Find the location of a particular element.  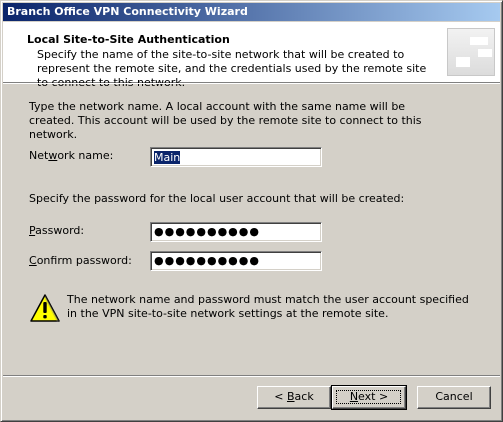

back-button: < Back is located at coordinates (294, 397).